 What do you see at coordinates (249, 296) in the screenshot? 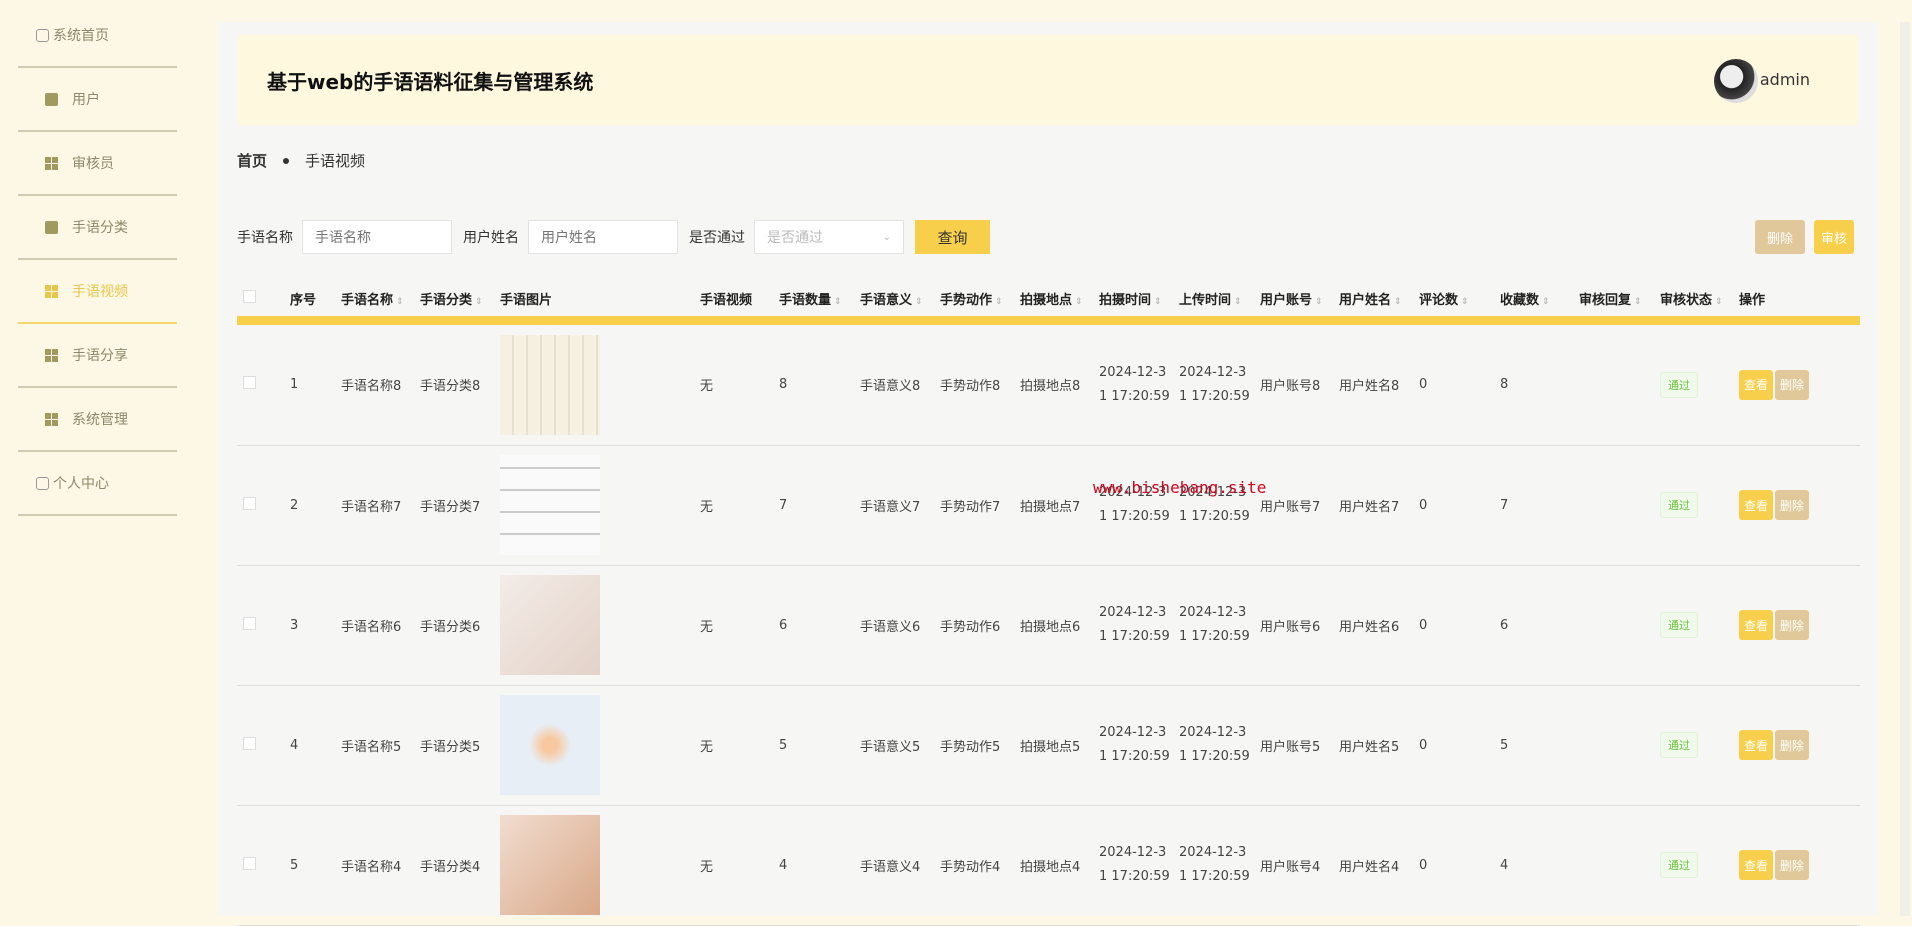
I see `select-all-checkbox` at bounding box center [249, 296].